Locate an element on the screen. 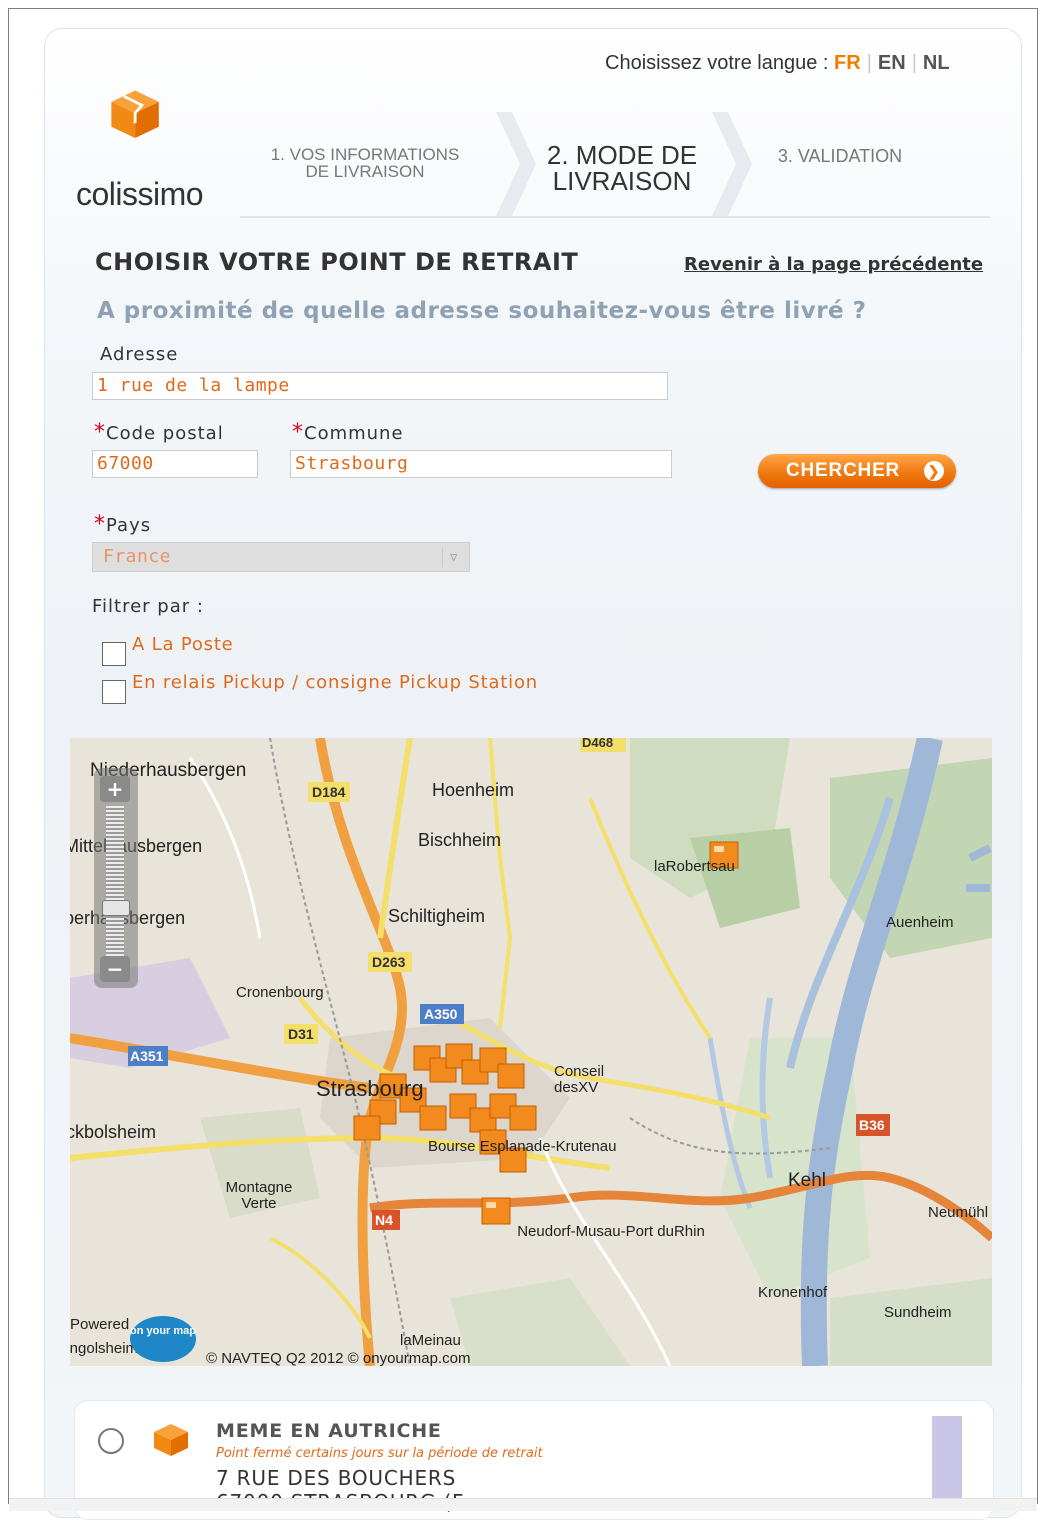 The height and width of the screenshot is (1520, 1046). step-2-line2: LIVRAISON is located at coordinates (622, 181).